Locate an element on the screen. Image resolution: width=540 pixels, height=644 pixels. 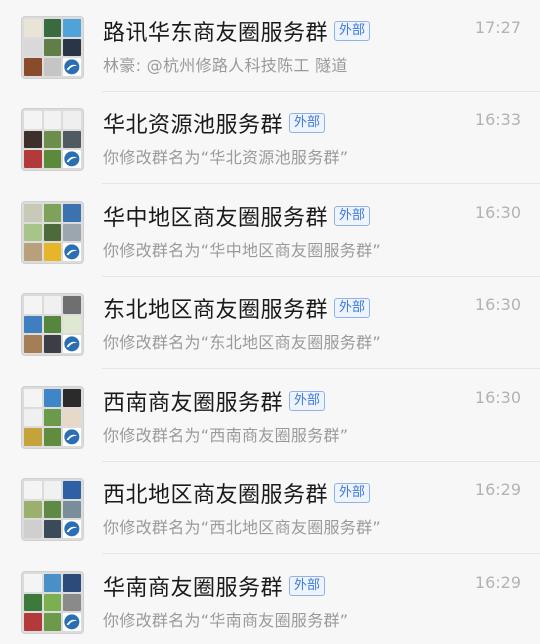
chat-row: 西北地区商友圈服务群 外部你修改群名为“西北地区商友圈服务群” 16:29 is located at coordinates (270, 508).